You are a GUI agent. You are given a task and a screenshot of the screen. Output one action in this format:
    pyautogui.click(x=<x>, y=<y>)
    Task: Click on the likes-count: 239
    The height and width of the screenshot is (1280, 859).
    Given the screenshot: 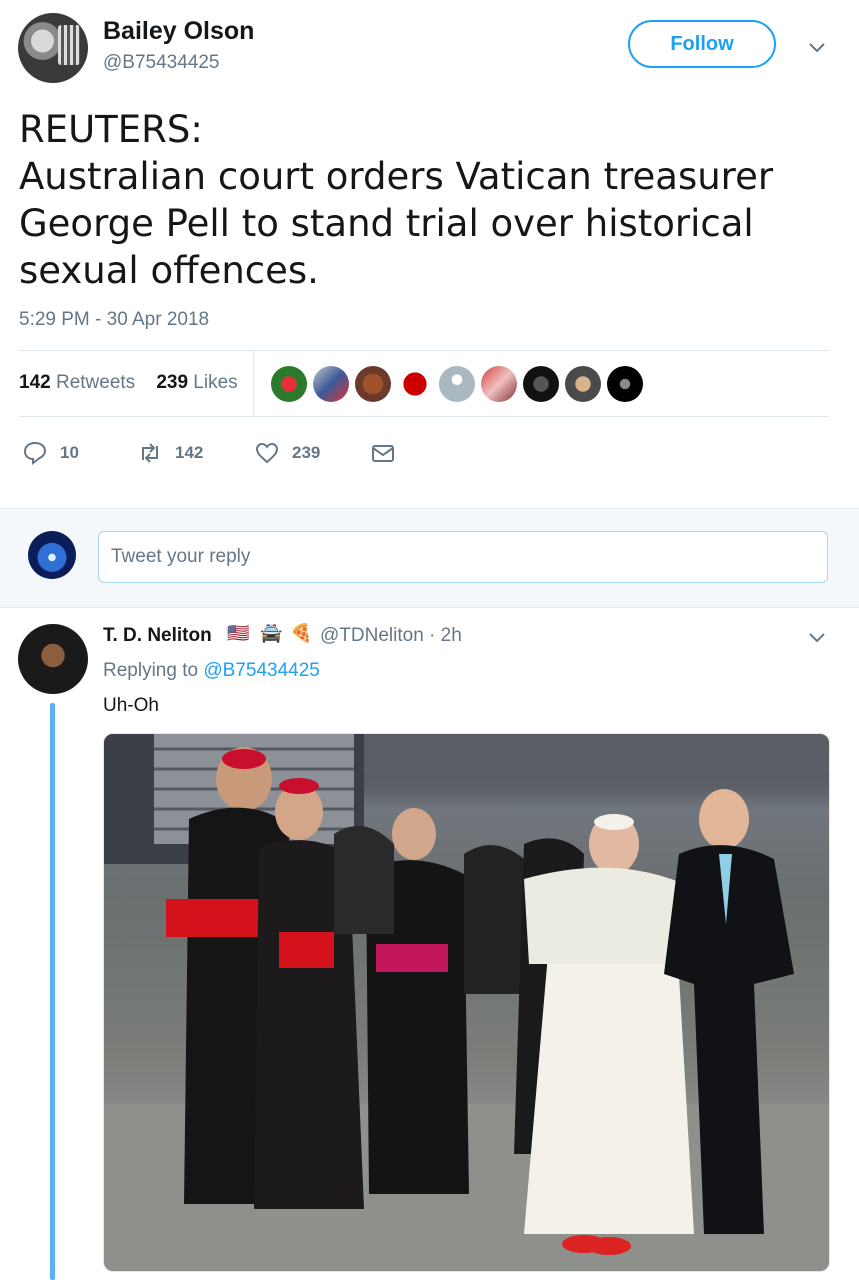 What is the action you would take?
    pyautogui.click(x=172, y=382)
    